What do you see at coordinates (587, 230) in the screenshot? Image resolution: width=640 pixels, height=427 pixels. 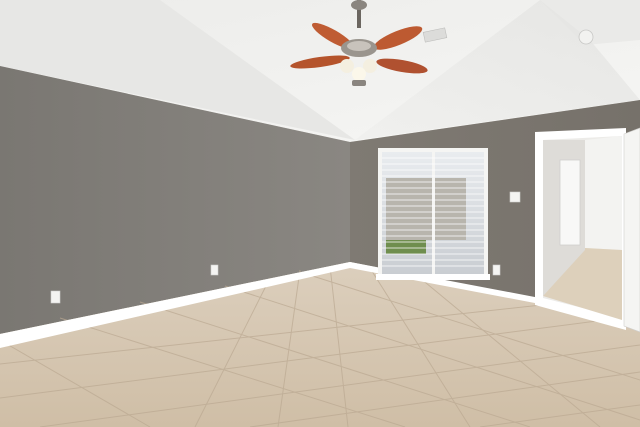 I see `open-doorway` at bounding box center [587, 230].